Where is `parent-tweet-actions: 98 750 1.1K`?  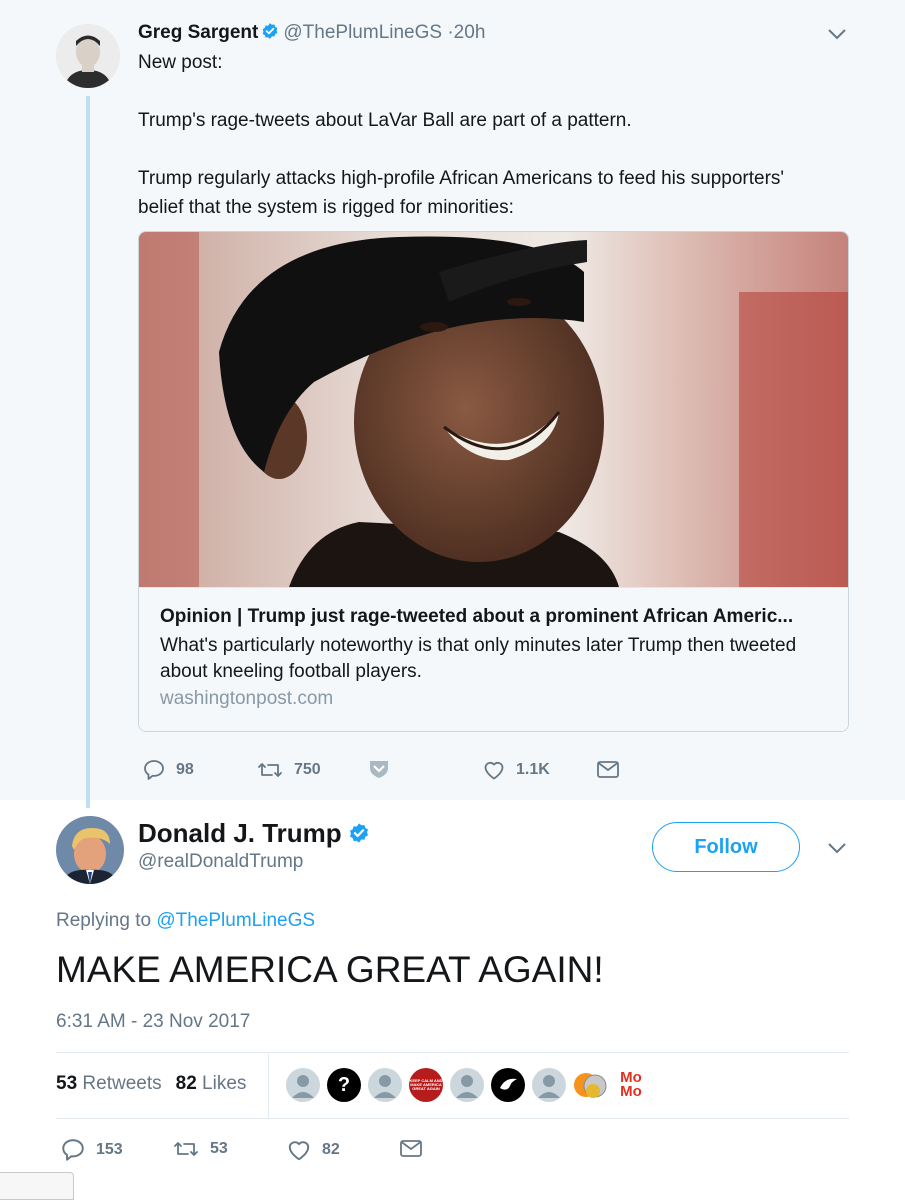
parent-tweet-actions: 98 750 1.1K is located at coordinates (452, 772).